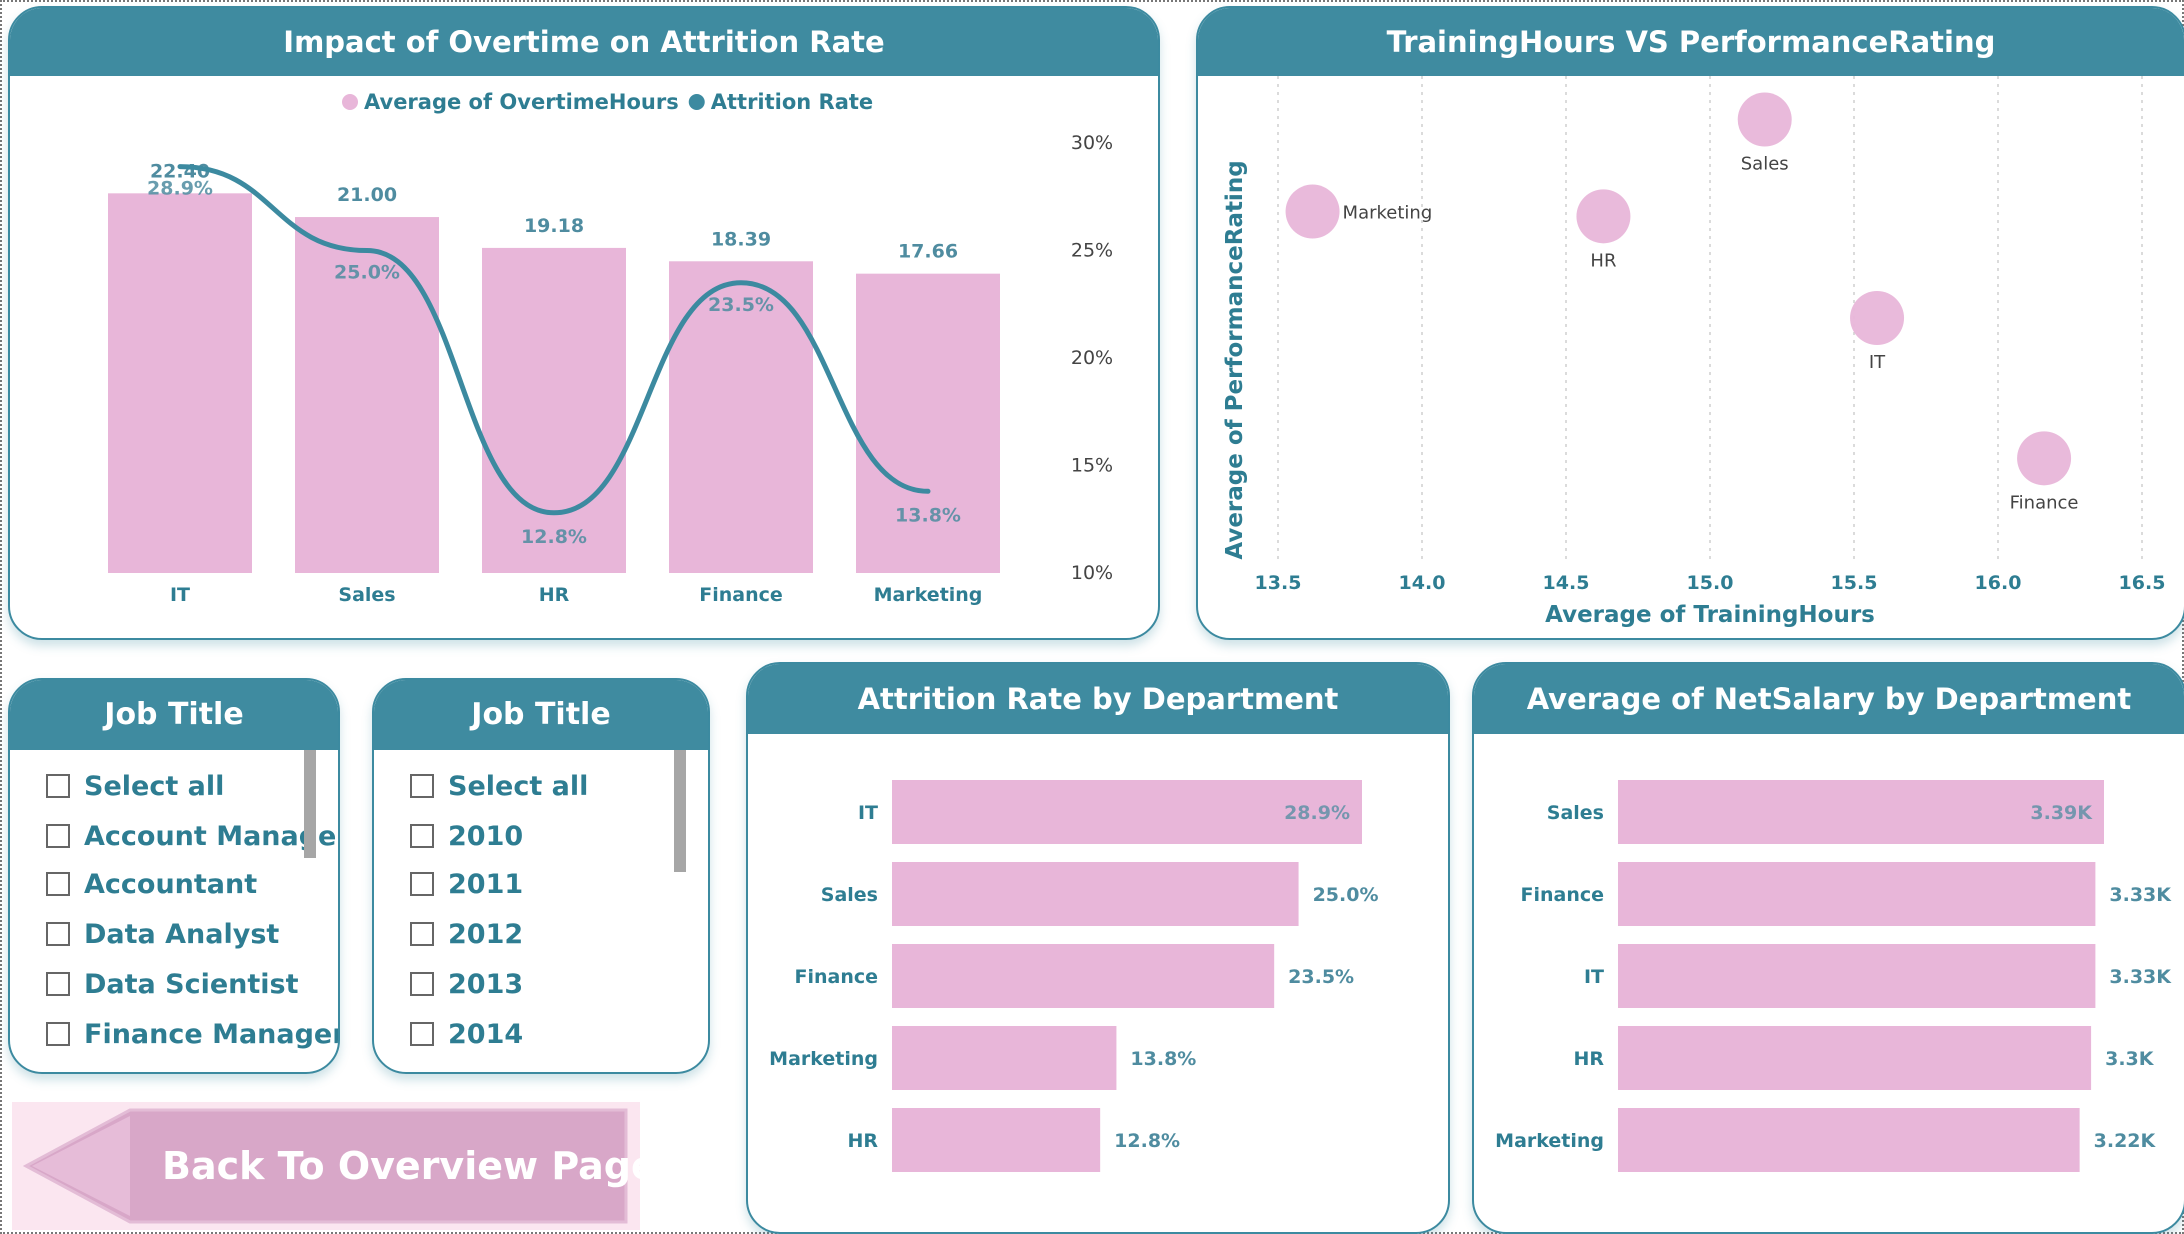 The width and height of the screenshot is (2184, 1234). Describe the element at coordinates (741, 305) in the screenshot. I see `line-data-label: 23.5%` at that location.